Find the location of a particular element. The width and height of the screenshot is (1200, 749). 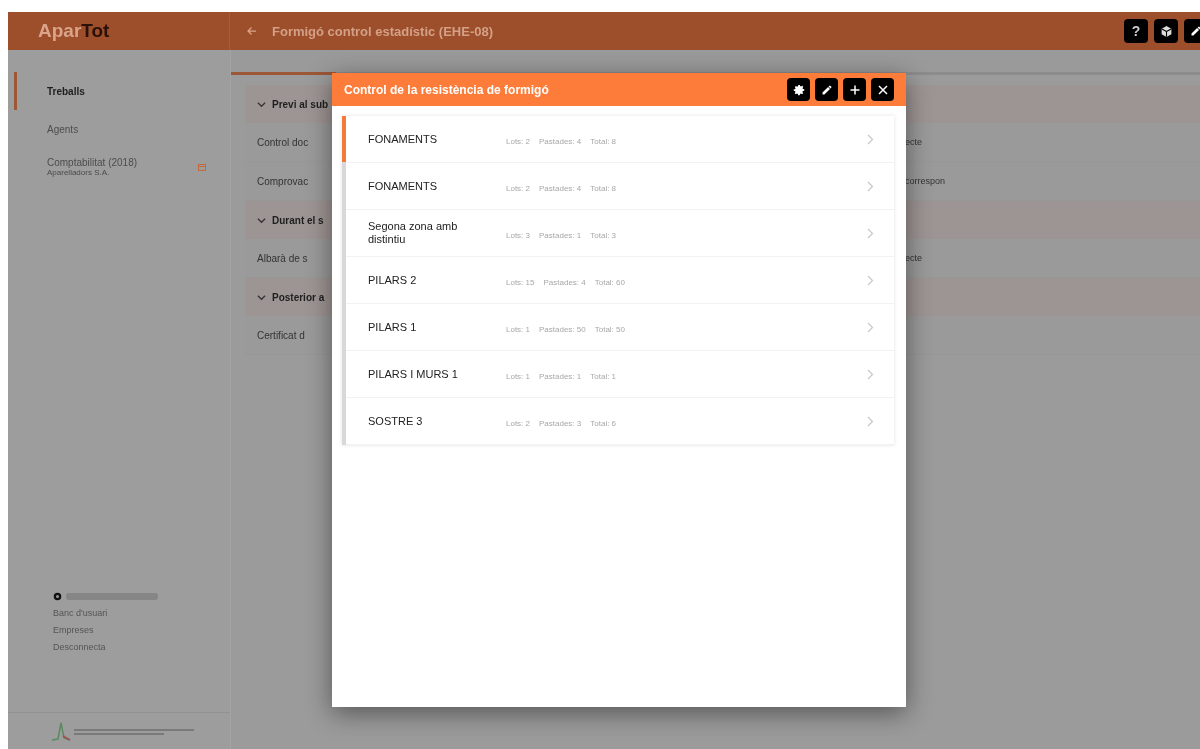

edit-button is located at coordinates (826, 89).